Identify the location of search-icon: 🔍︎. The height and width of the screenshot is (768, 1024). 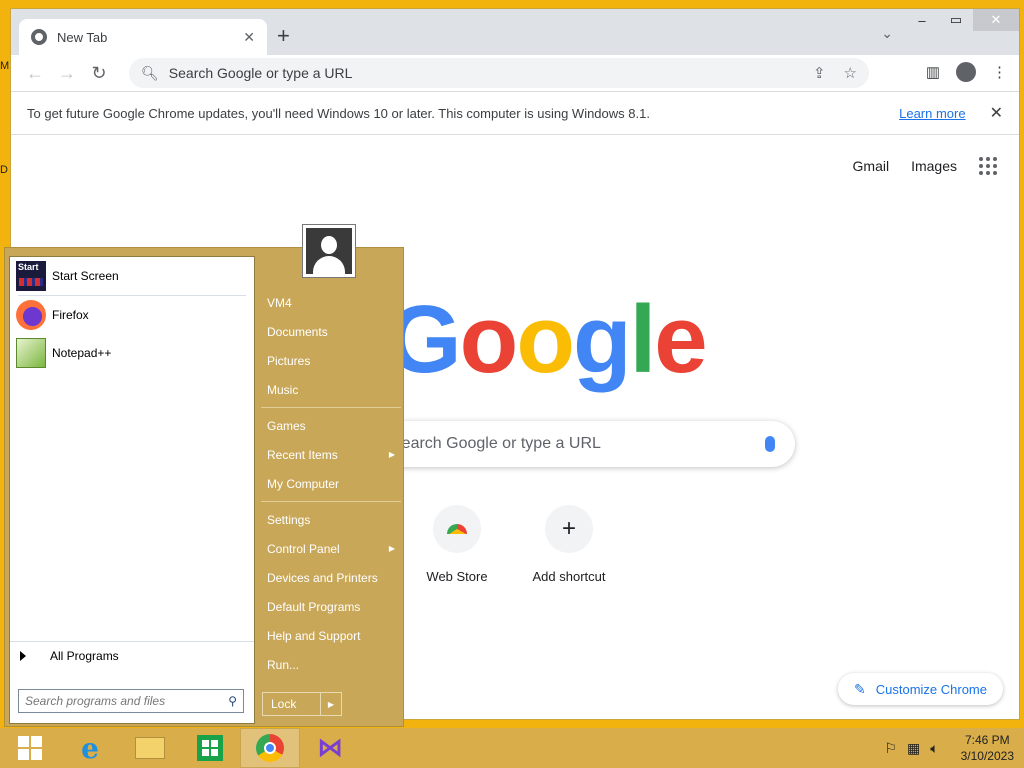
(150, 72).